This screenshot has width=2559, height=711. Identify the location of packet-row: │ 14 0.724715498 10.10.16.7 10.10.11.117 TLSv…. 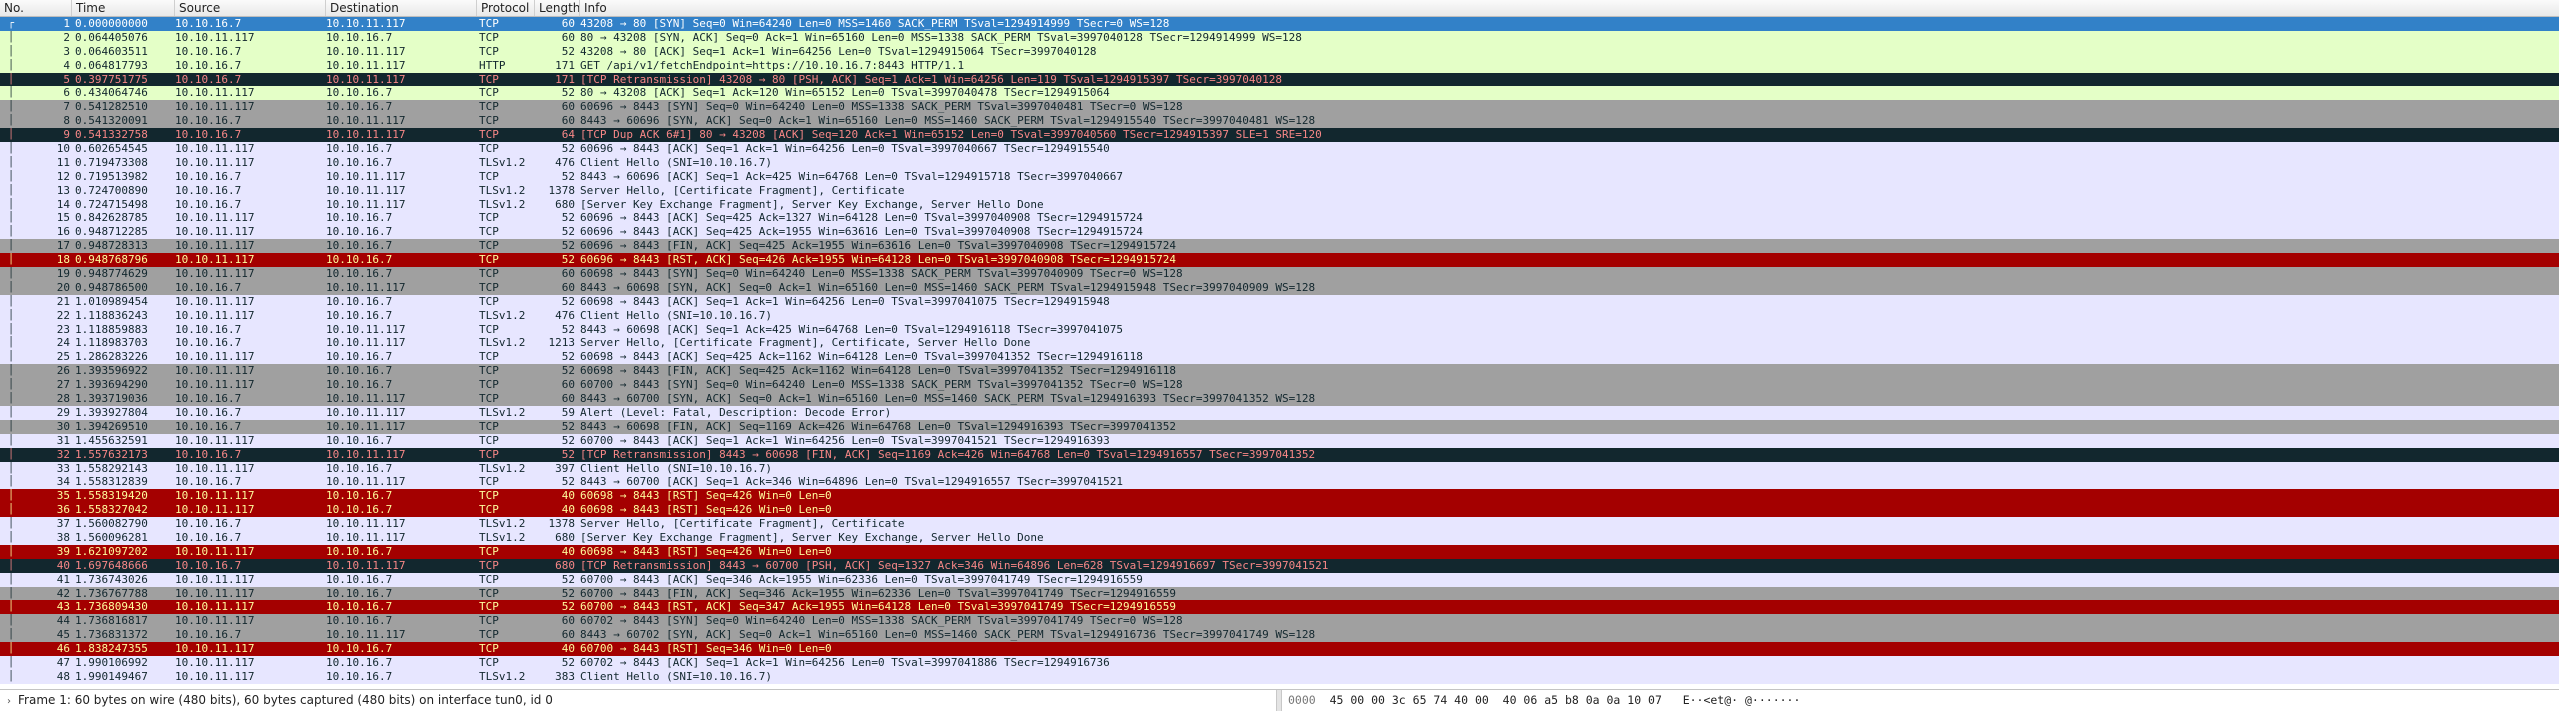
(1279, 204).